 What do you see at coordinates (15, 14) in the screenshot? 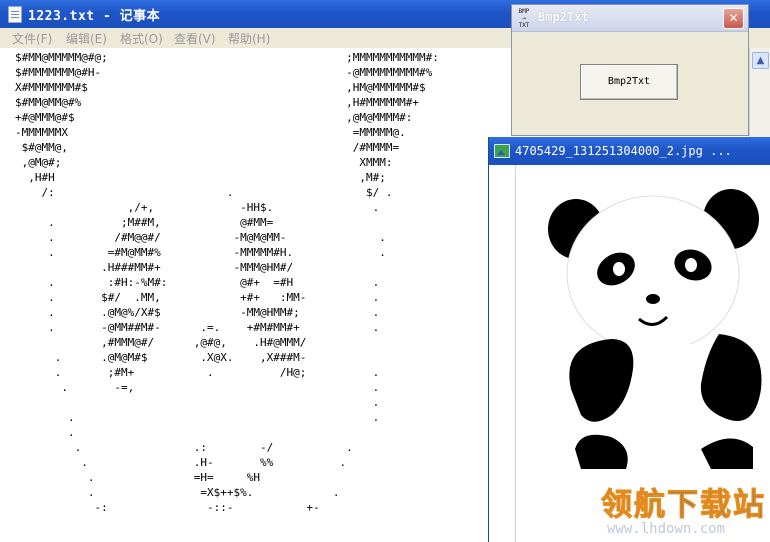
I see `notepad-icon` at bounding box center [15, 14].